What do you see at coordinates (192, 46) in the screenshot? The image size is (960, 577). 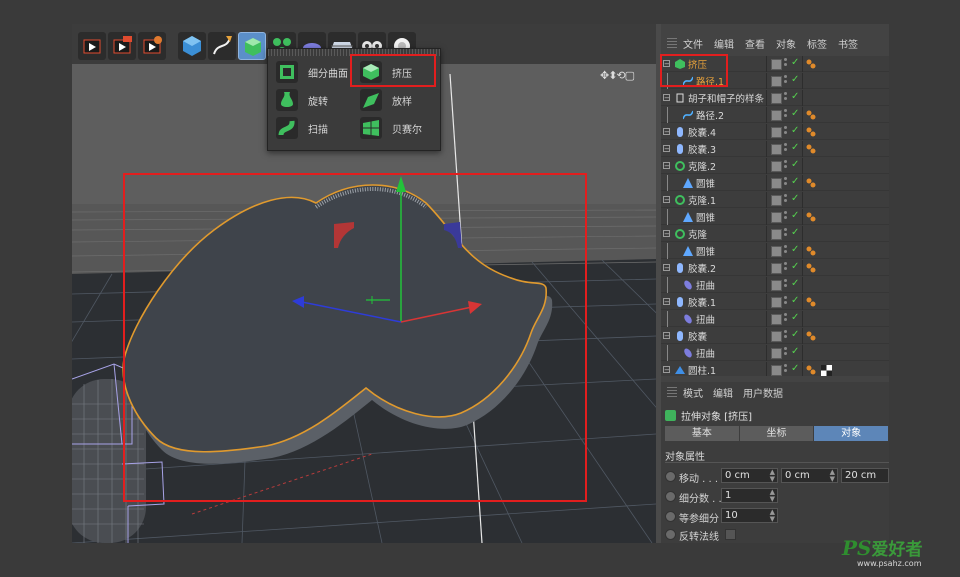 I see `cube-primitive-button` at bounding box center [192, 46].